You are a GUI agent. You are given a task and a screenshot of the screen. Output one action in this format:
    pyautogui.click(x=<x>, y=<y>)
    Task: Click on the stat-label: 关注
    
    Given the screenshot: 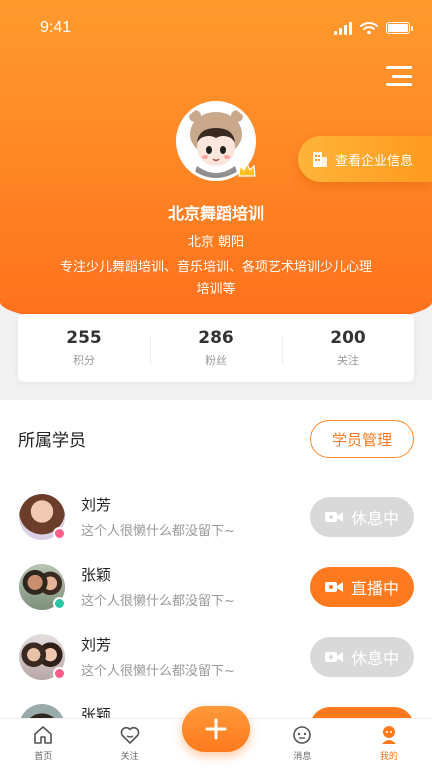 What is the action you would take?
    pyautogui.click(x=348, y=360)
    